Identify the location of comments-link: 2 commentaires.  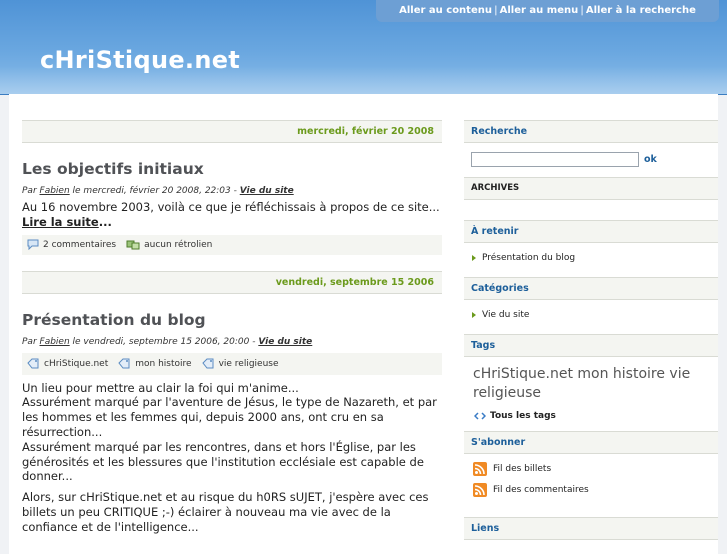
(71, 245).